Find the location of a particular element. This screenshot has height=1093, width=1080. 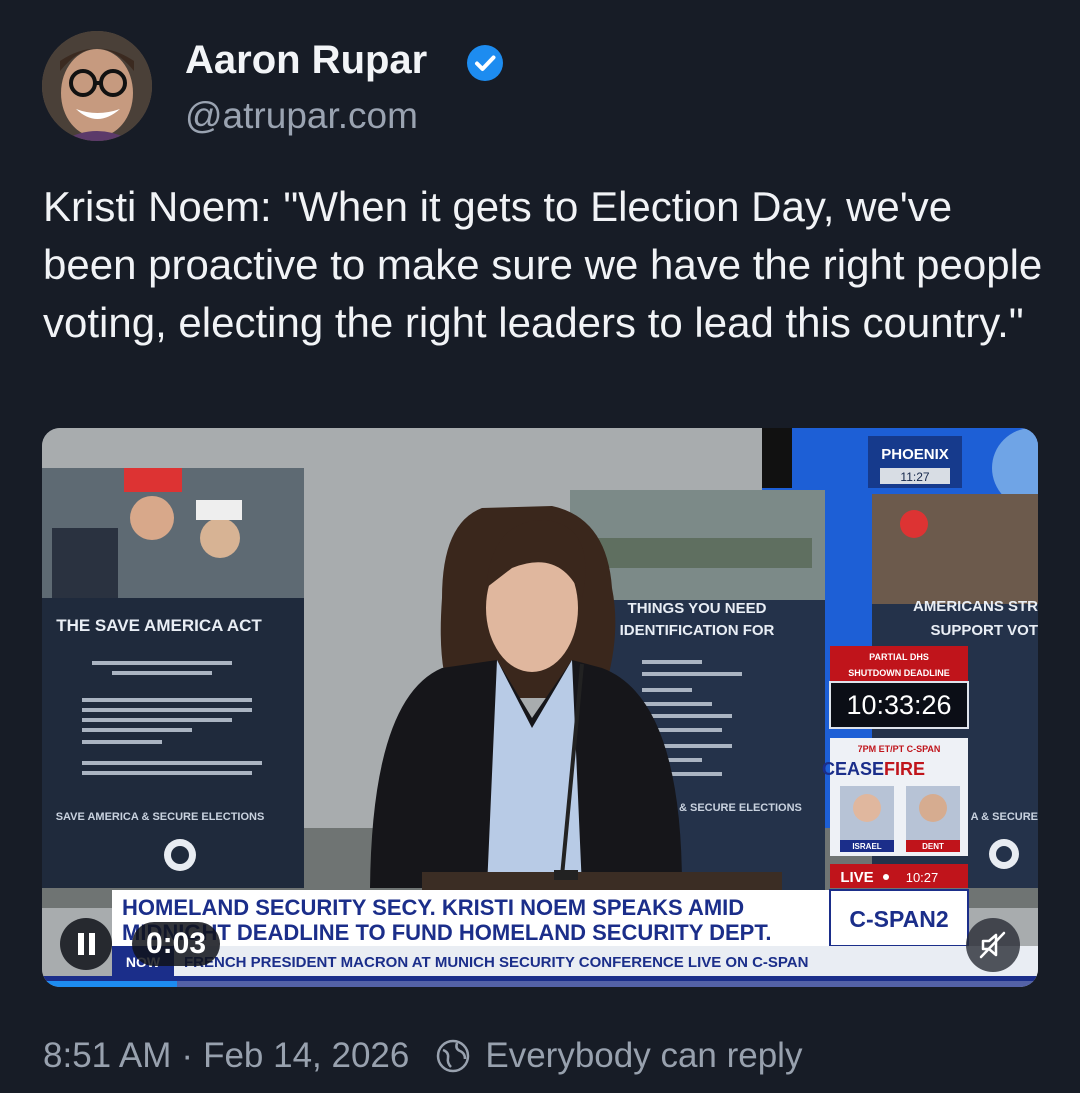

author-handle: @atrupar.com is located at coordinates (301, 116).